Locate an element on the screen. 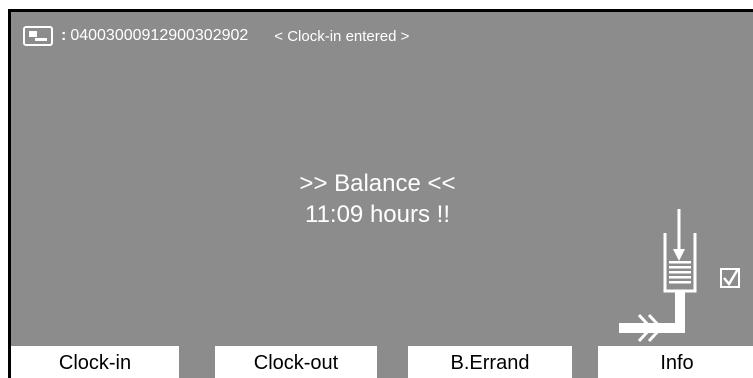  terminal-insert-card-icon is located at coordinates (679, 276).